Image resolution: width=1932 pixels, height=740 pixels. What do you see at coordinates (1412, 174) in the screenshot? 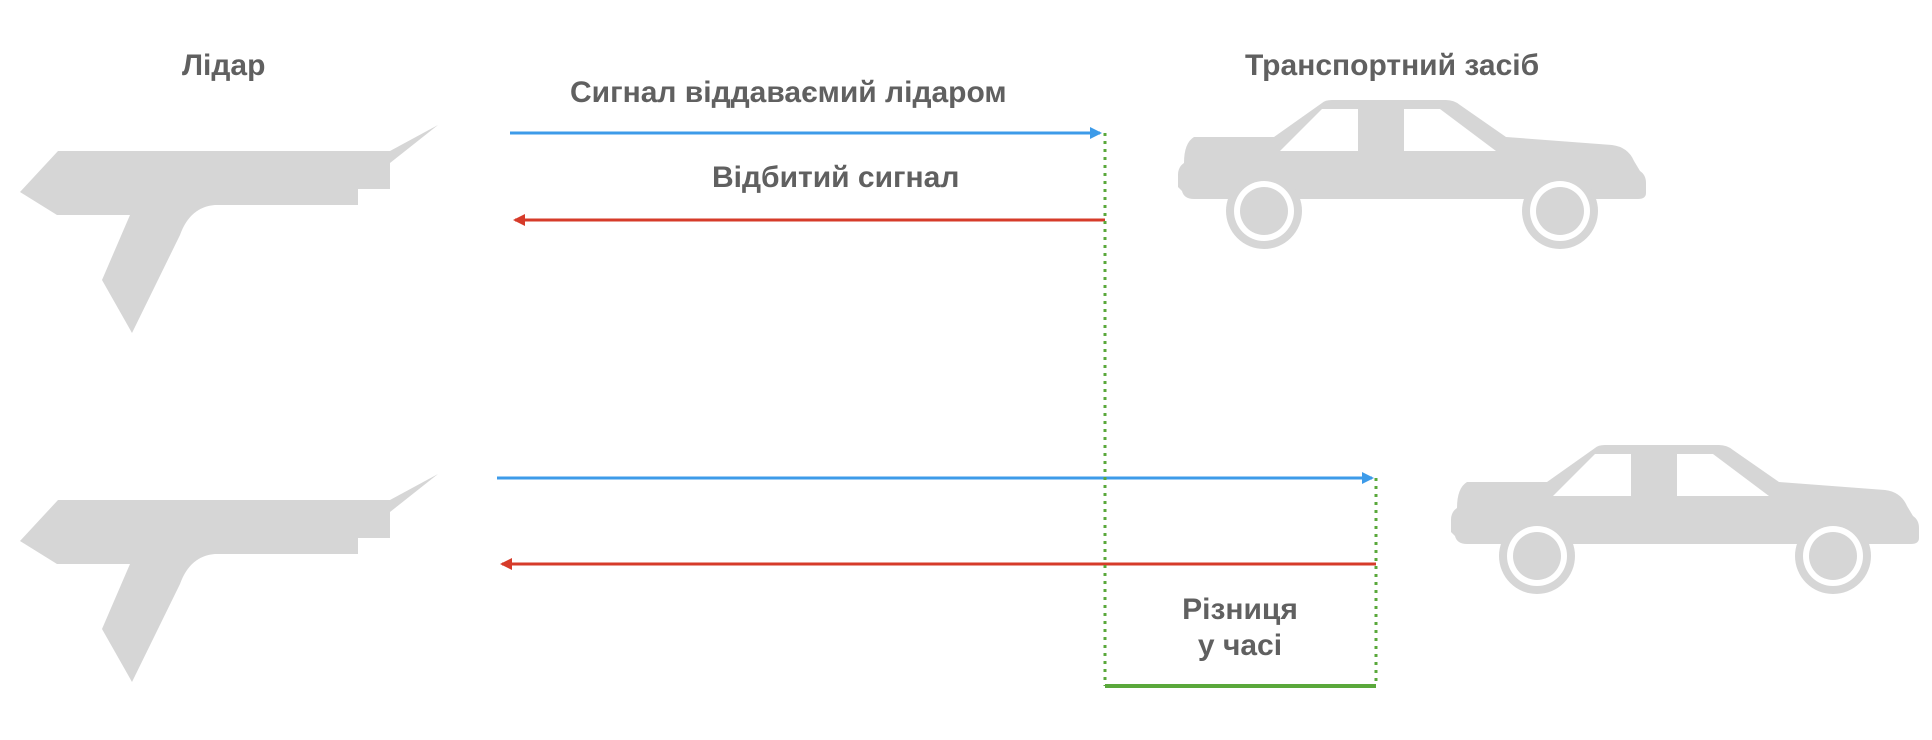
I see `car-icon-top` at bounding box center [1412, 174].